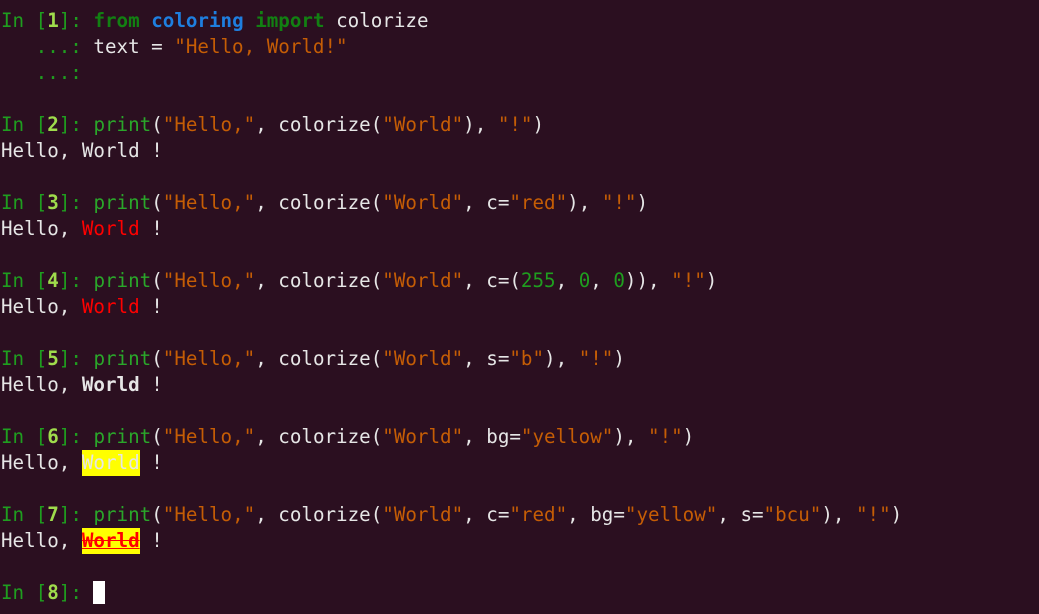 This screenshot has width=1039, height=614. Describe the element at coordinates (519, 73) in the screenshot. I see `input-line-1-cont-2: ...:` at that location.